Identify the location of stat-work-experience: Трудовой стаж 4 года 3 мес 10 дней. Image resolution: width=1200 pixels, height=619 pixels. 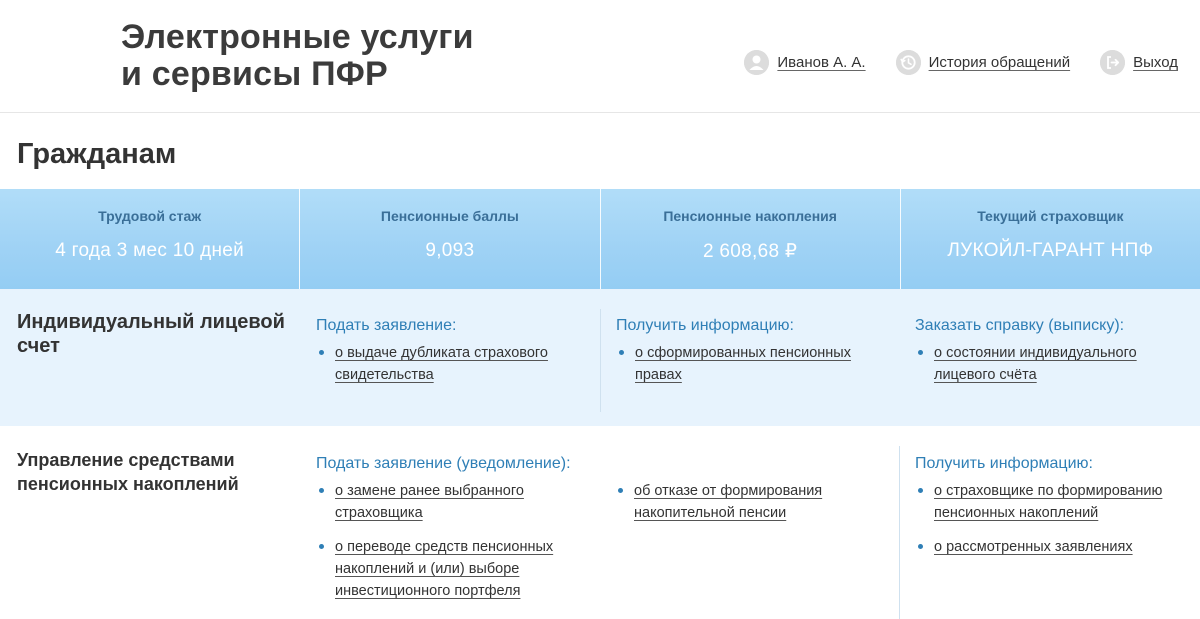
(150, 239).